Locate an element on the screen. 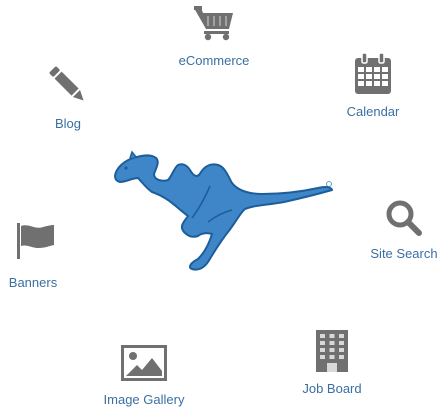  calendar-label: Calendar is located at coordinates (373, 111).